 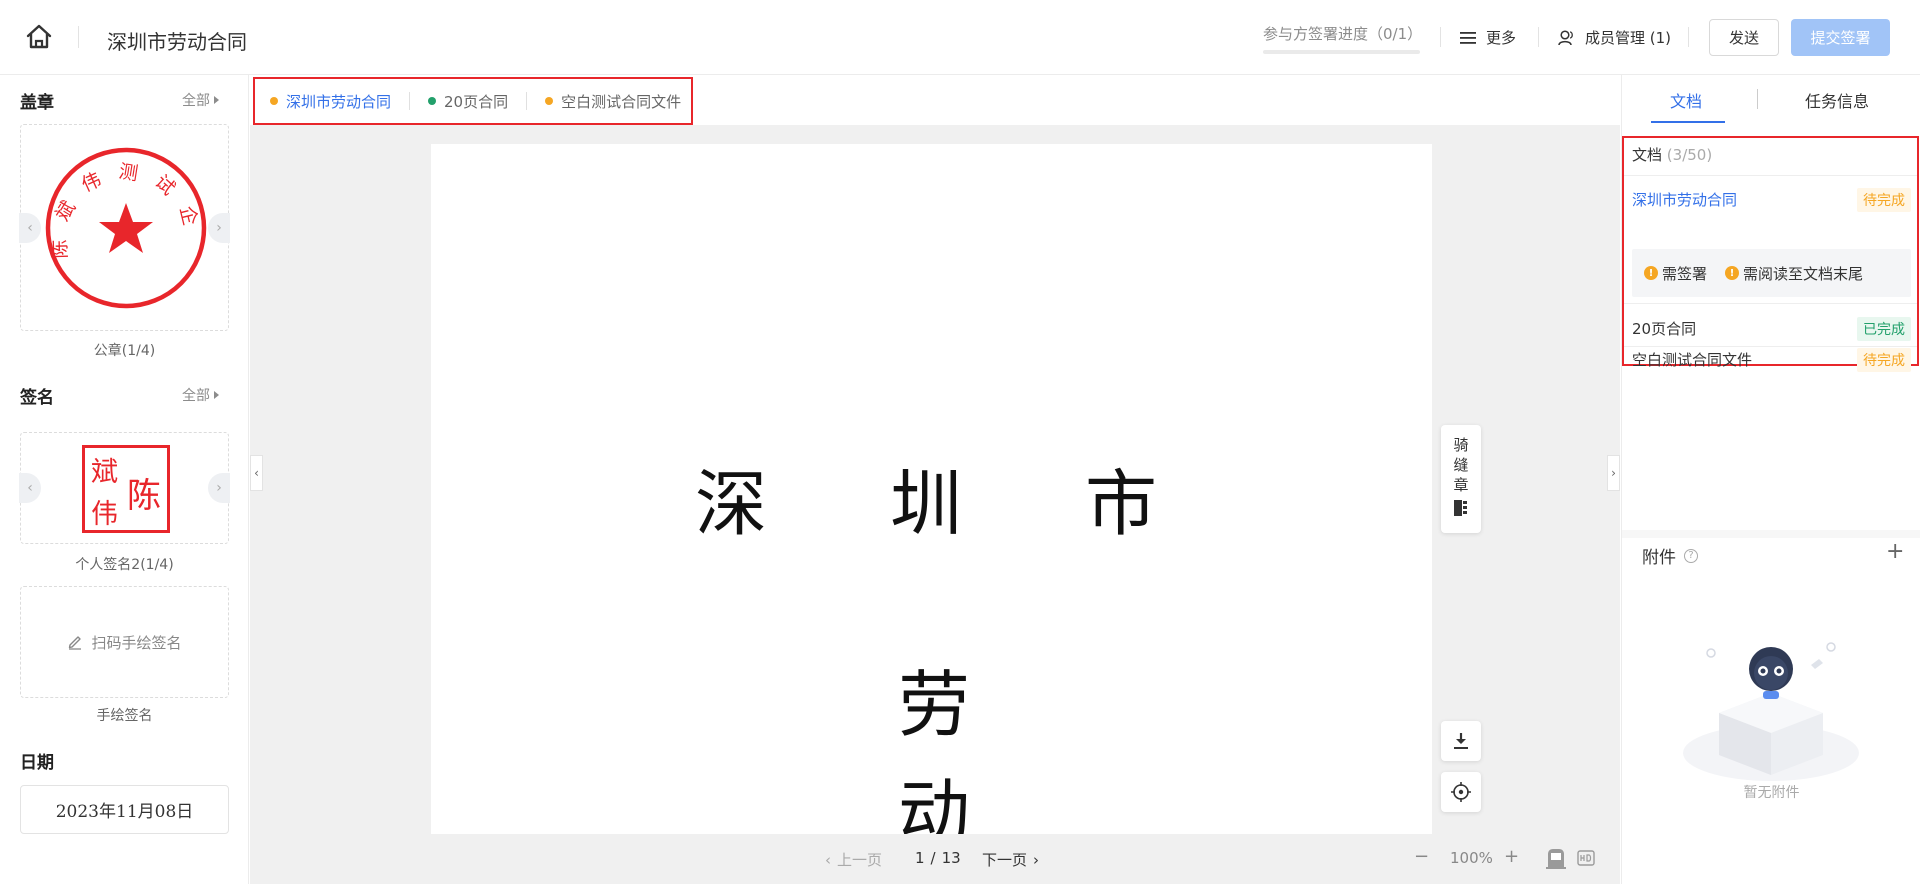 What do you see at coordinates (200, 100) in the screenshot?
I see `seal-all-link: 全部` at bounding box center [200, 100].